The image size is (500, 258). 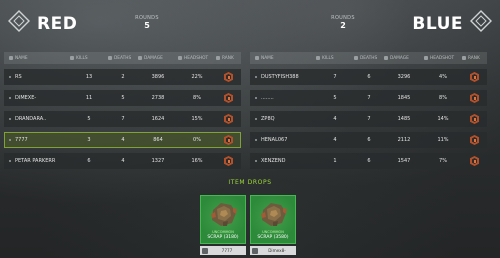 I want to click on red-team-name: RED, so click(x=57, y=24).